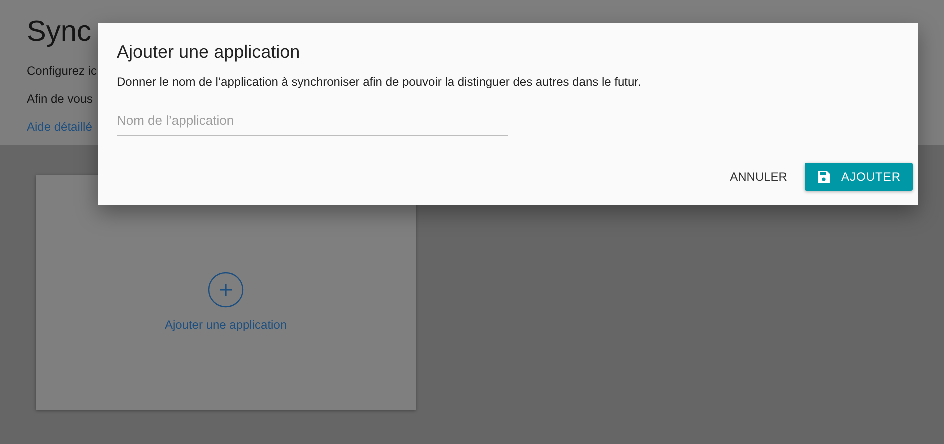 The height and width of the screenshot is (444, 944). I want to click on dialog-title: Ajouter une application, so click(208, 52).